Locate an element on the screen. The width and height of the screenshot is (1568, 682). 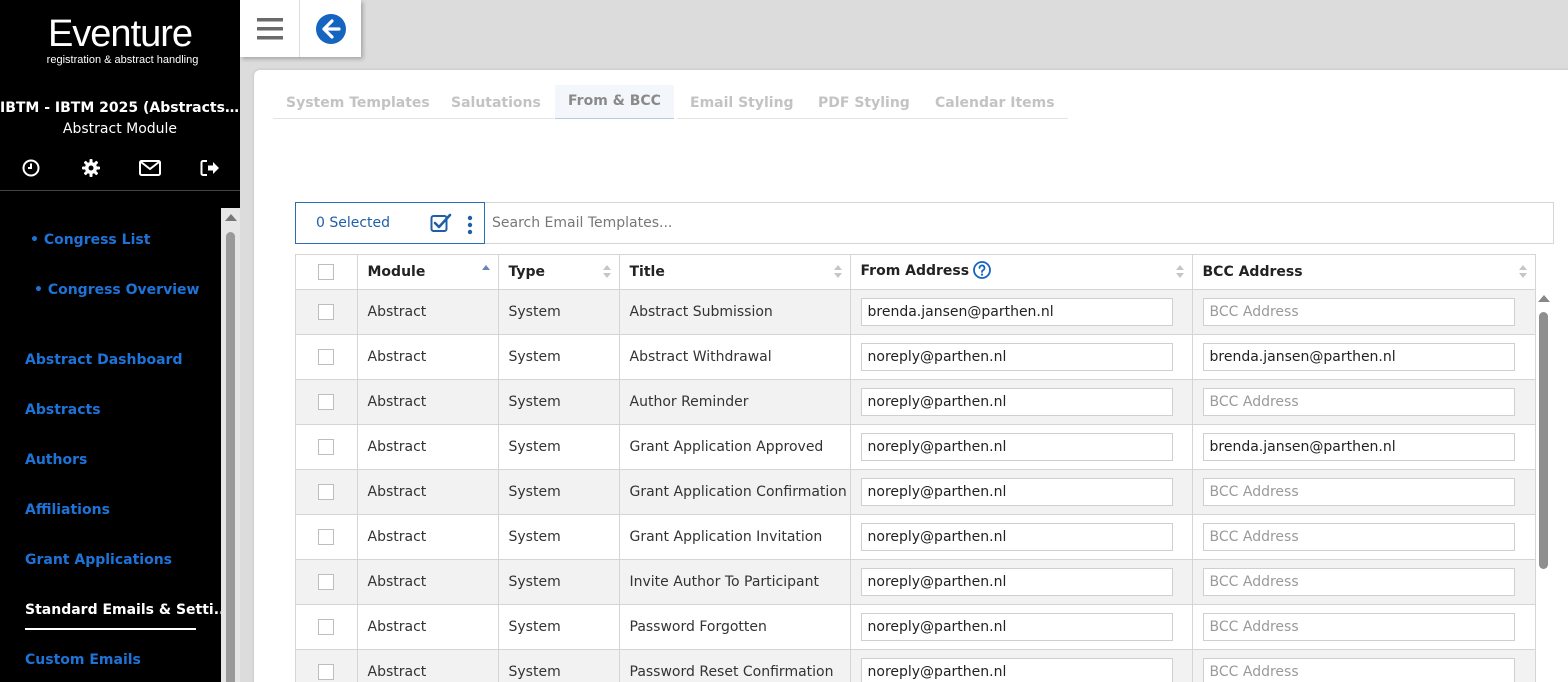
column-header-type: Type is located at coordinates (559, 272).